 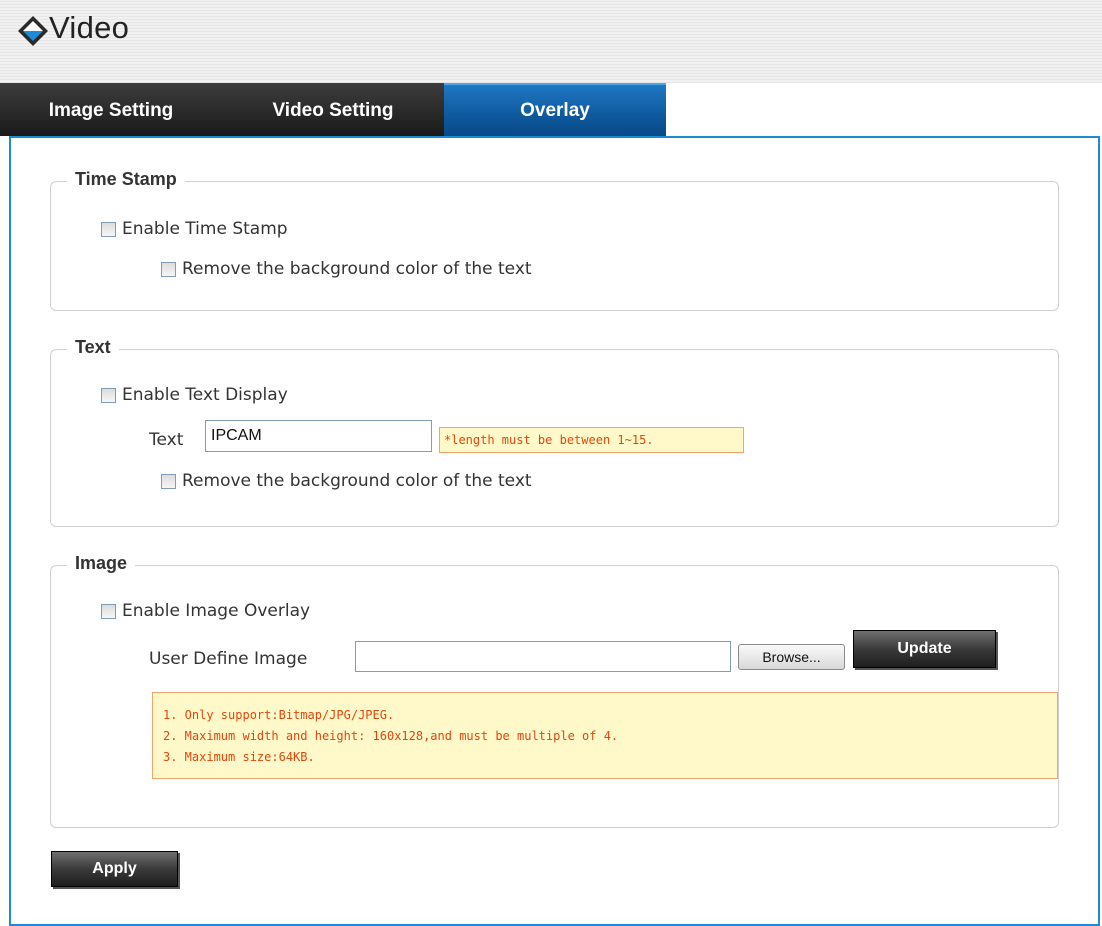 I want to click on tab-image-setting: Image Setting, so click(x=111, y=109).